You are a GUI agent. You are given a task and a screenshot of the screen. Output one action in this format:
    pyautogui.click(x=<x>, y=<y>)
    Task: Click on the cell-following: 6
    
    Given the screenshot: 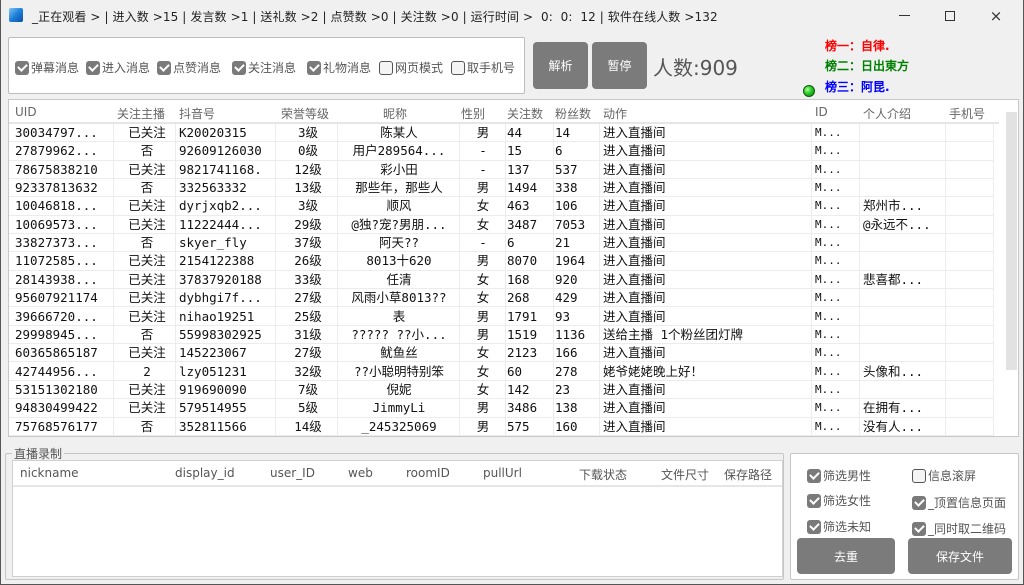 What is the action you would take?
    pyautogui.click(x=511, y=243)
    